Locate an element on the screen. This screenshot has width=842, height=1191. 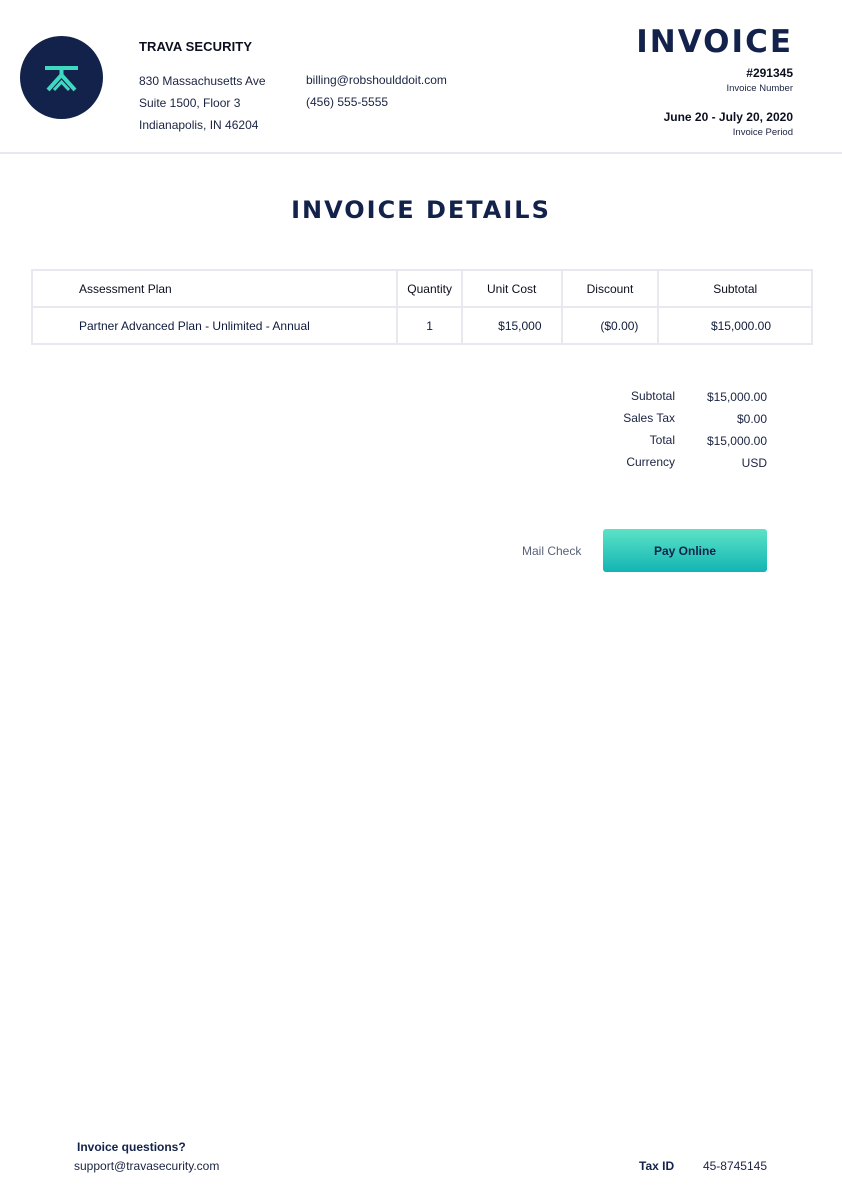
address-line-1: 830 Massachusetts Ave is located at coordinates (202, 81).